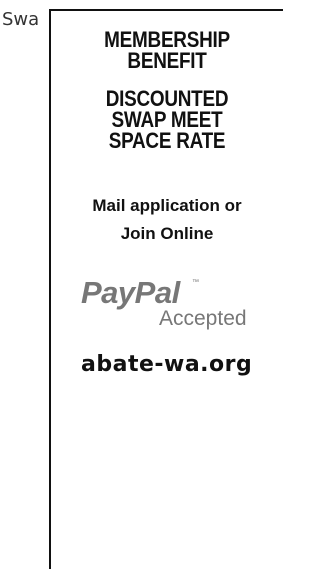 This screenshot has width=320, height=569. What do you see at coordinates (167, 140) in the screenshot?
I see `heading-line: SPACE RATE` at bounding box center [167, 140].